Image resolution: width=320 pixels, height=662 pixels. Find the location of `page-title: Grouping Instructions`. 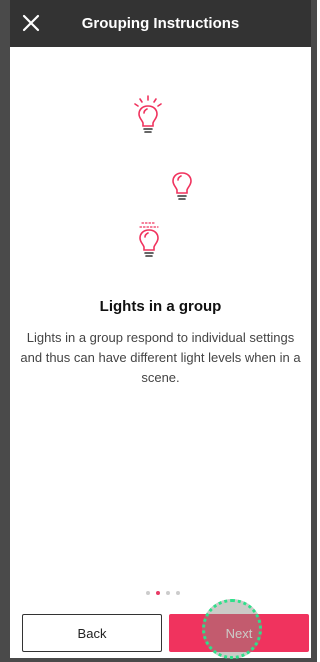

page-title: Grouping Instructions is located at coordinates (160, 23).